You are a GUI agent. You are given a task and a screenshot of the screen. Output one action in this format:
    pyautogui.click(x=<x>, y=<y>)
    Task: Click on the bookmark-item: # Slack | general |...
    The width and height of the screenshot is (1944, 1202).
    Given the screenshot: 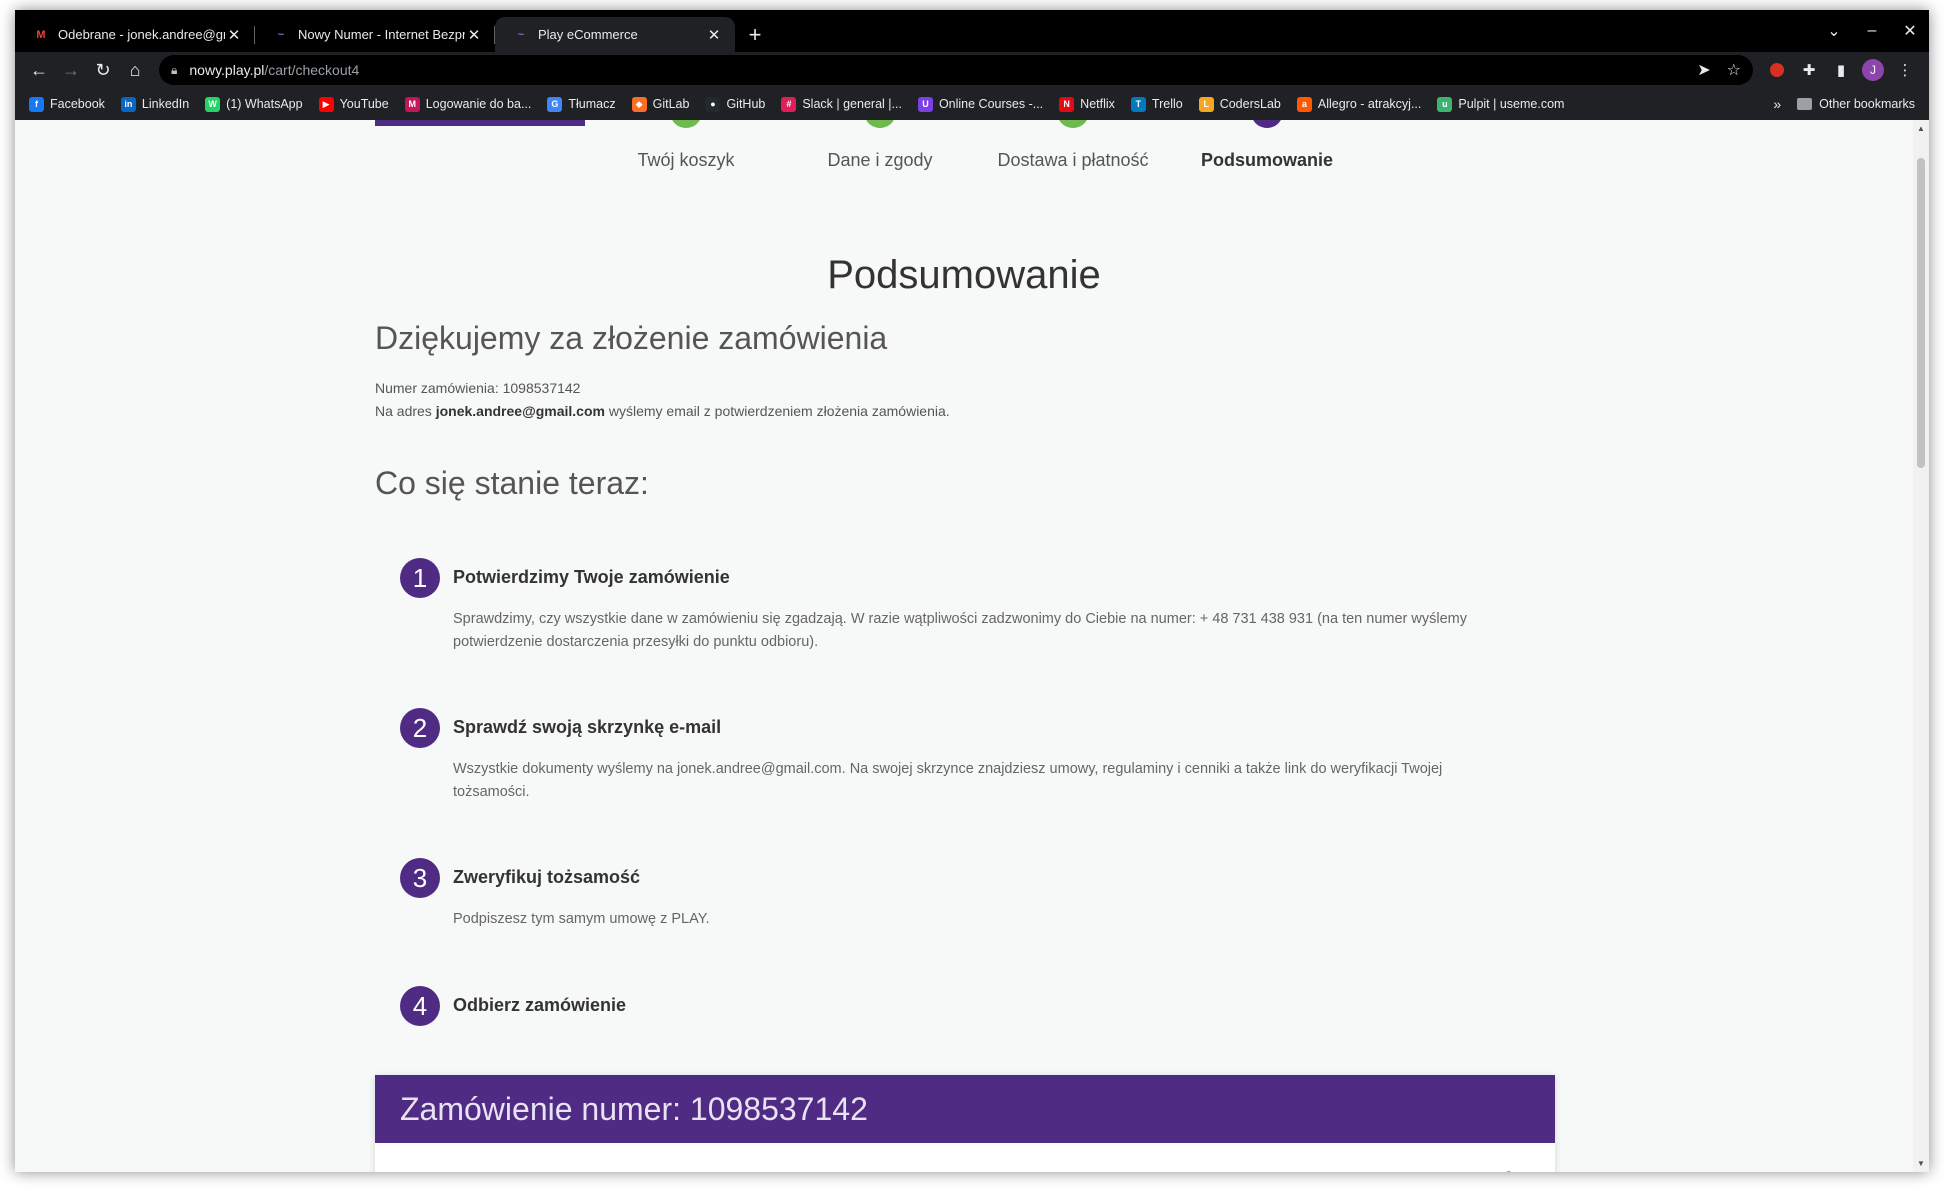 What is the action you would take?
    pyautogui.click(x=841, y=104)
    